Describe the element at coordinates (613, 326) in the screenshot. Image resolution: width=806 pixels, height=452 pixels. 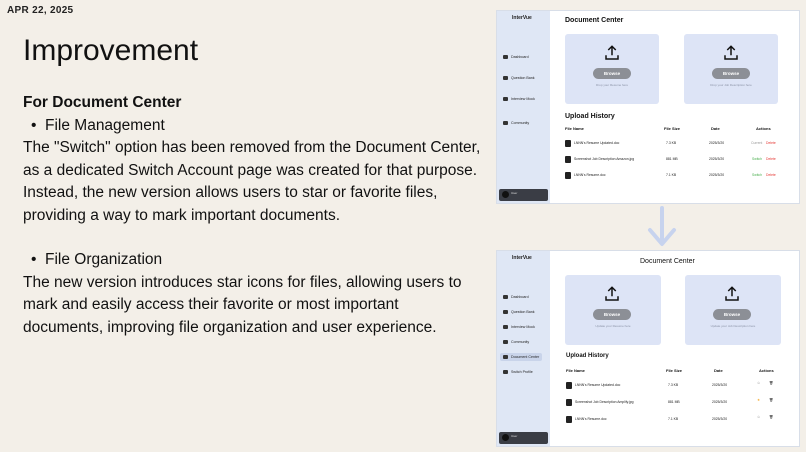
I see `upload-hint: Update your Resume here` at that location.